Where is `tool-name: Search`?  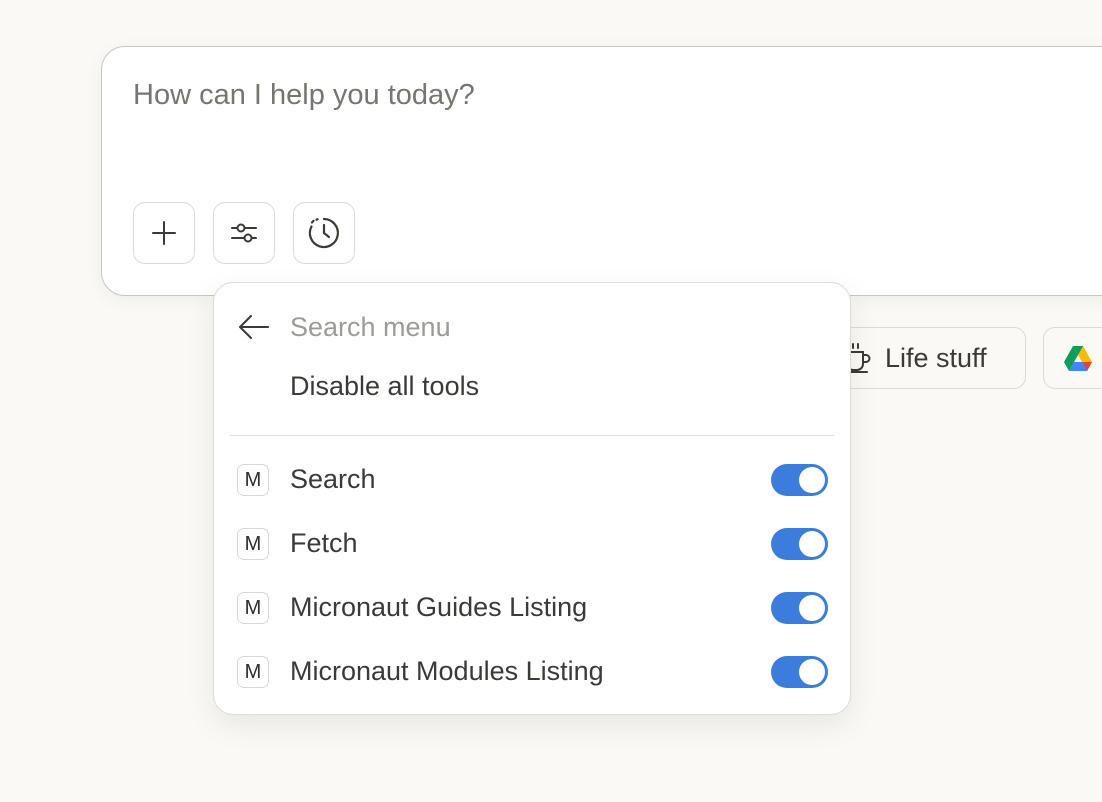 tool-name: Search is located at coordinates (333, 479).